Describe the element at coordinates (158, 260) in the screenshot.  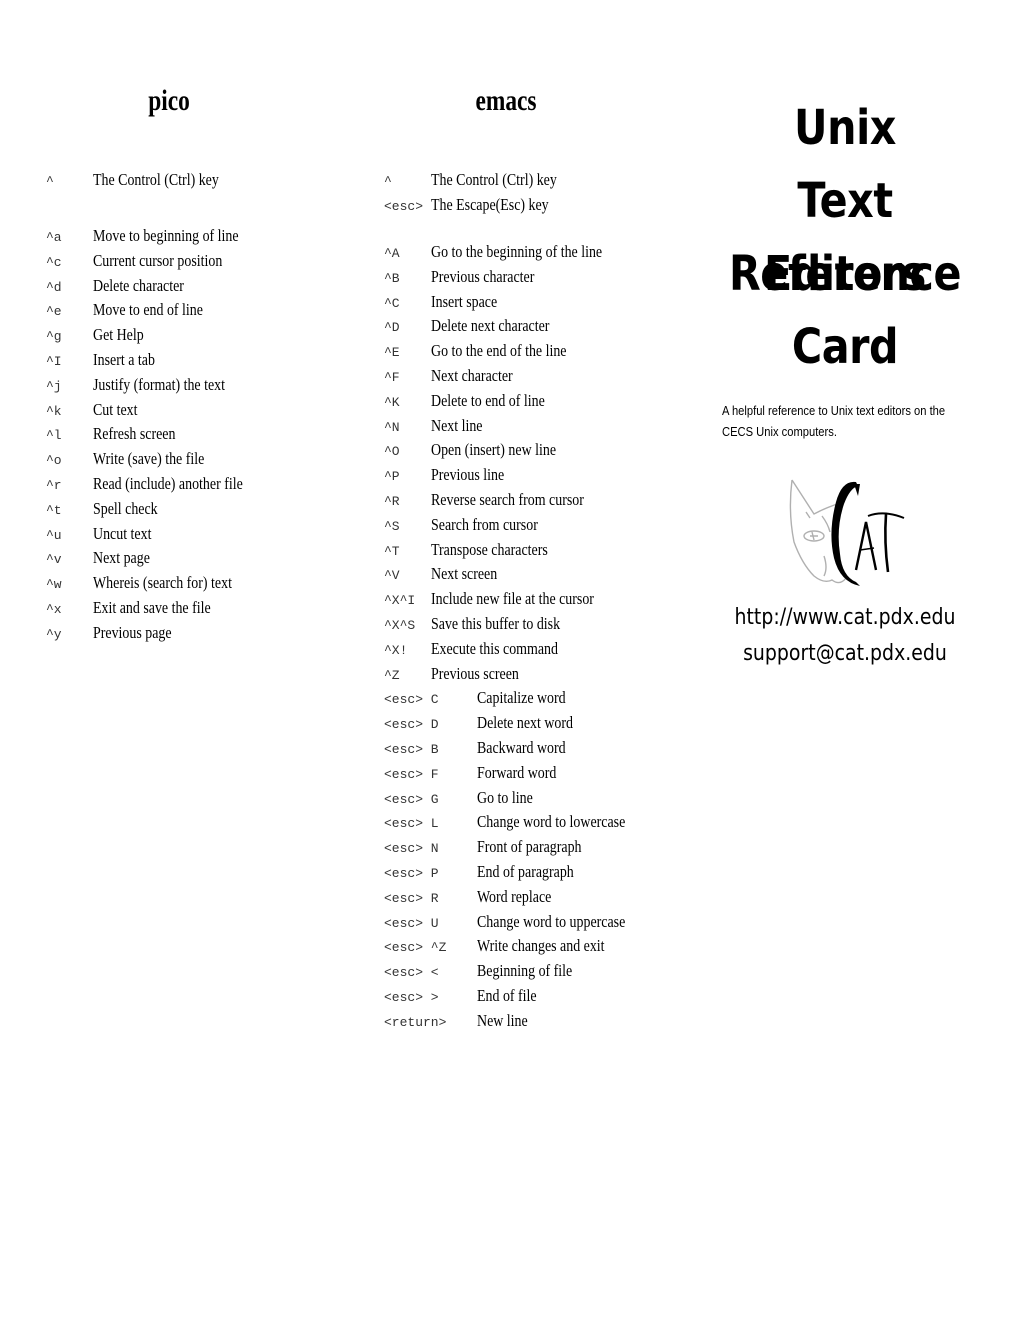
I see `description: Current cursor position` at that location.